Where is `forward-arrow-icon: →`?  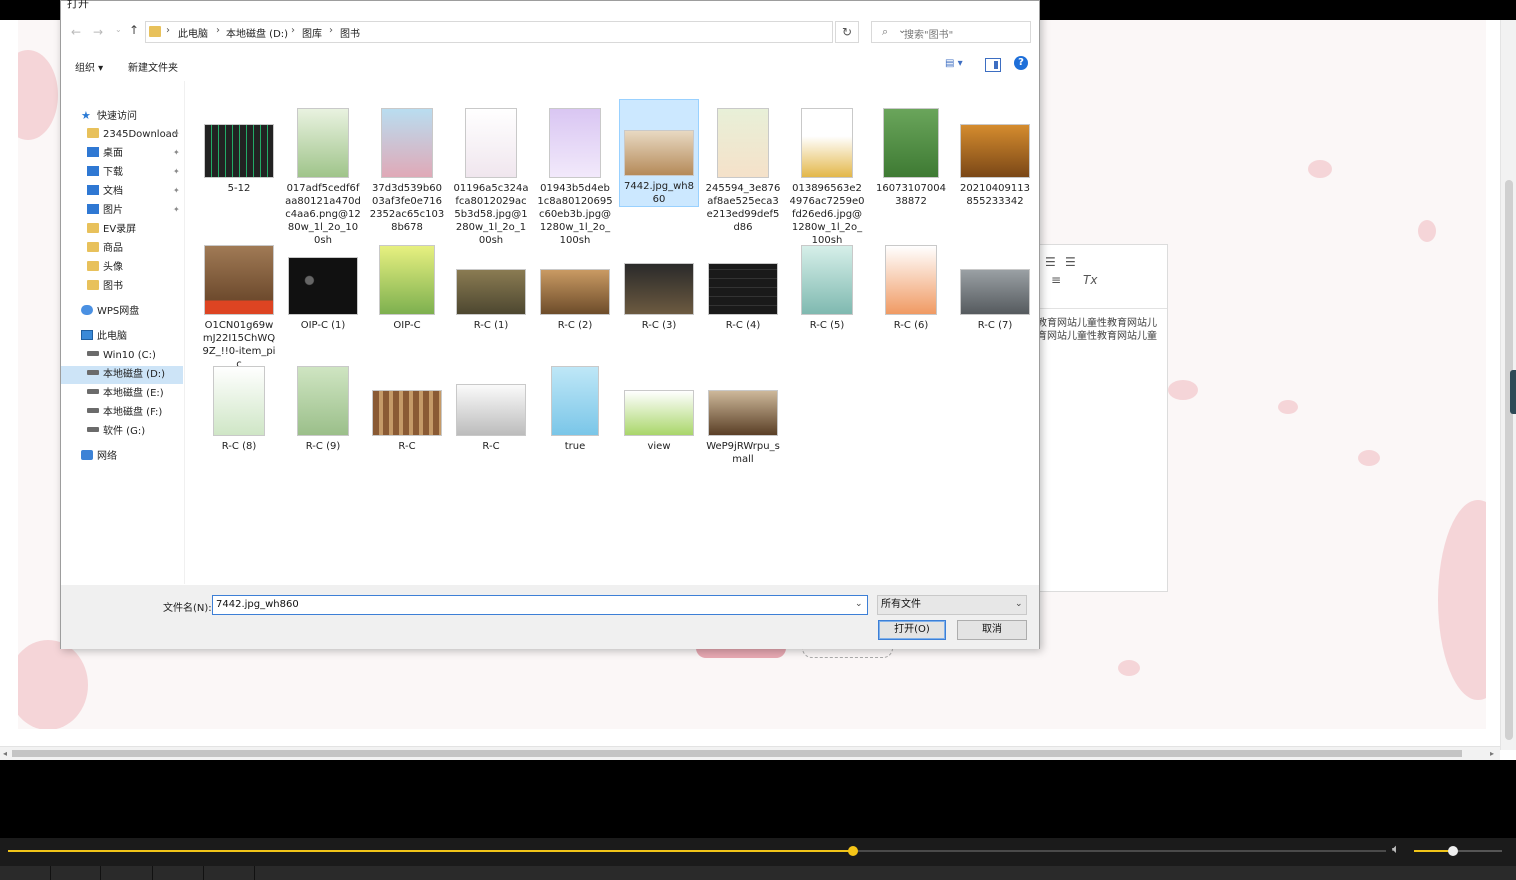
forward-arrow-icon: → is located at coordinates (98, 32).